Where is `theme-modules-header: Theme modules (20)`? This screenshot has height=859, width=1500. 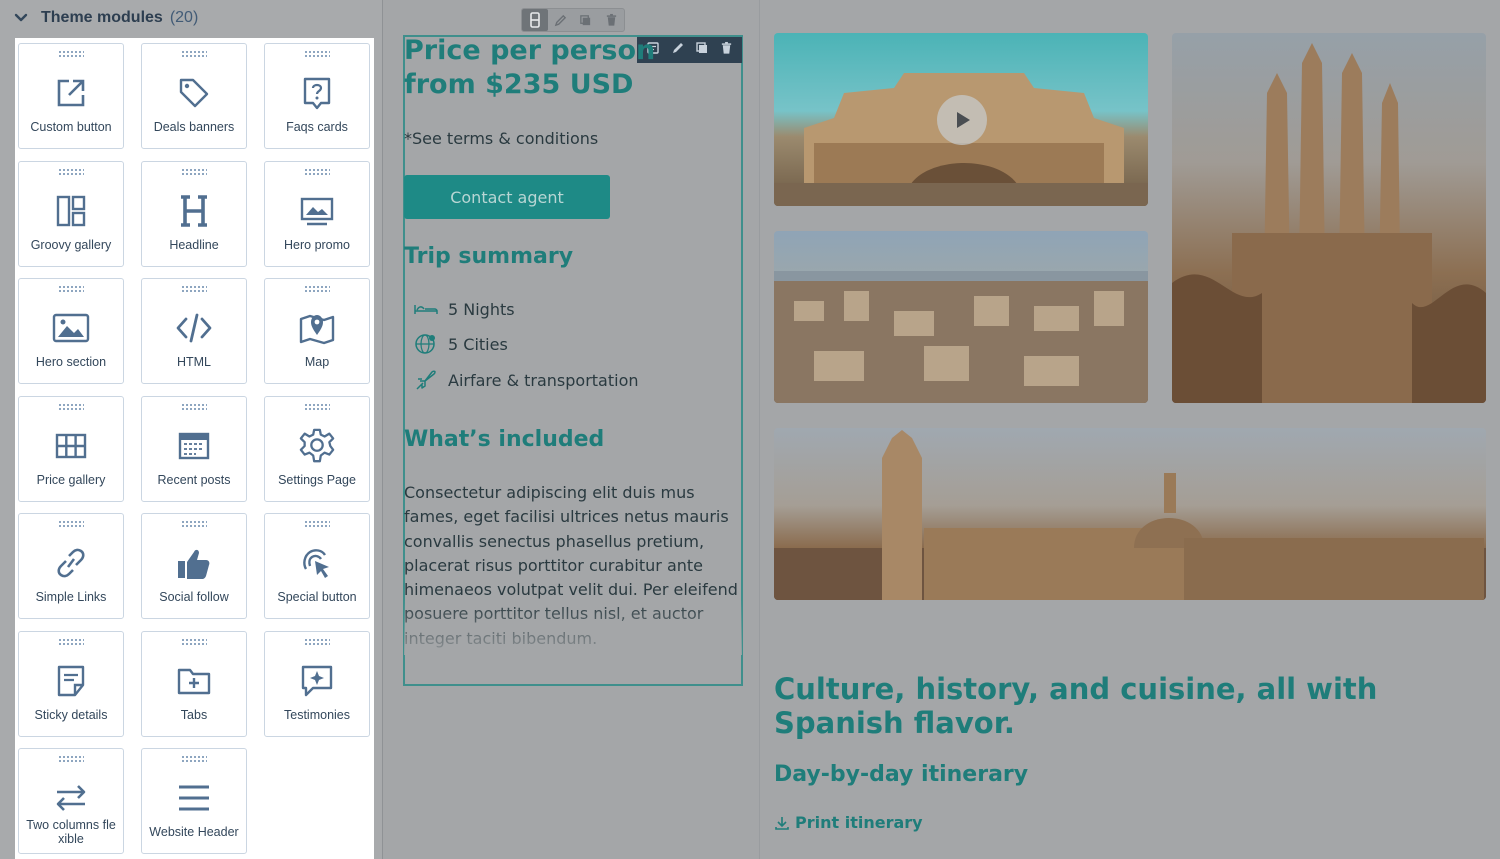 theme-modules-header: Theme modules (20) is located at coordinates (191, 18).